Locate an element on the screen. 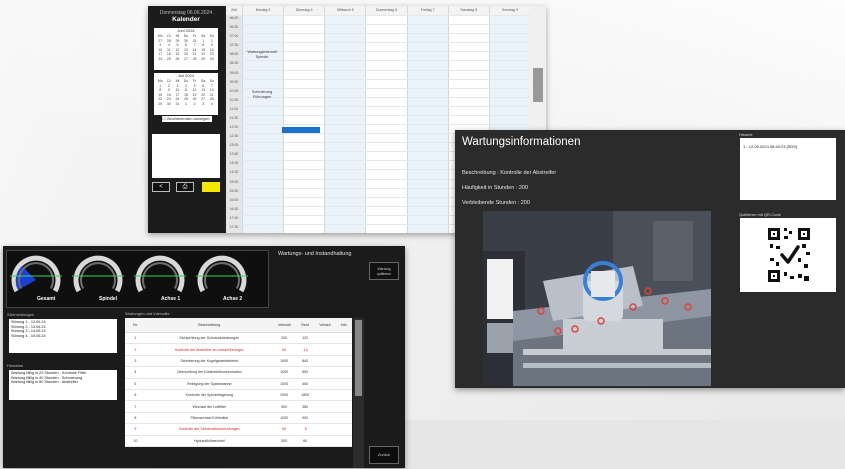 The width and height of the screenshot is (845, 469). history-entry: 1 - 12.06.2024 08:40:23 [SDS] is located at coordinates (770, 146).